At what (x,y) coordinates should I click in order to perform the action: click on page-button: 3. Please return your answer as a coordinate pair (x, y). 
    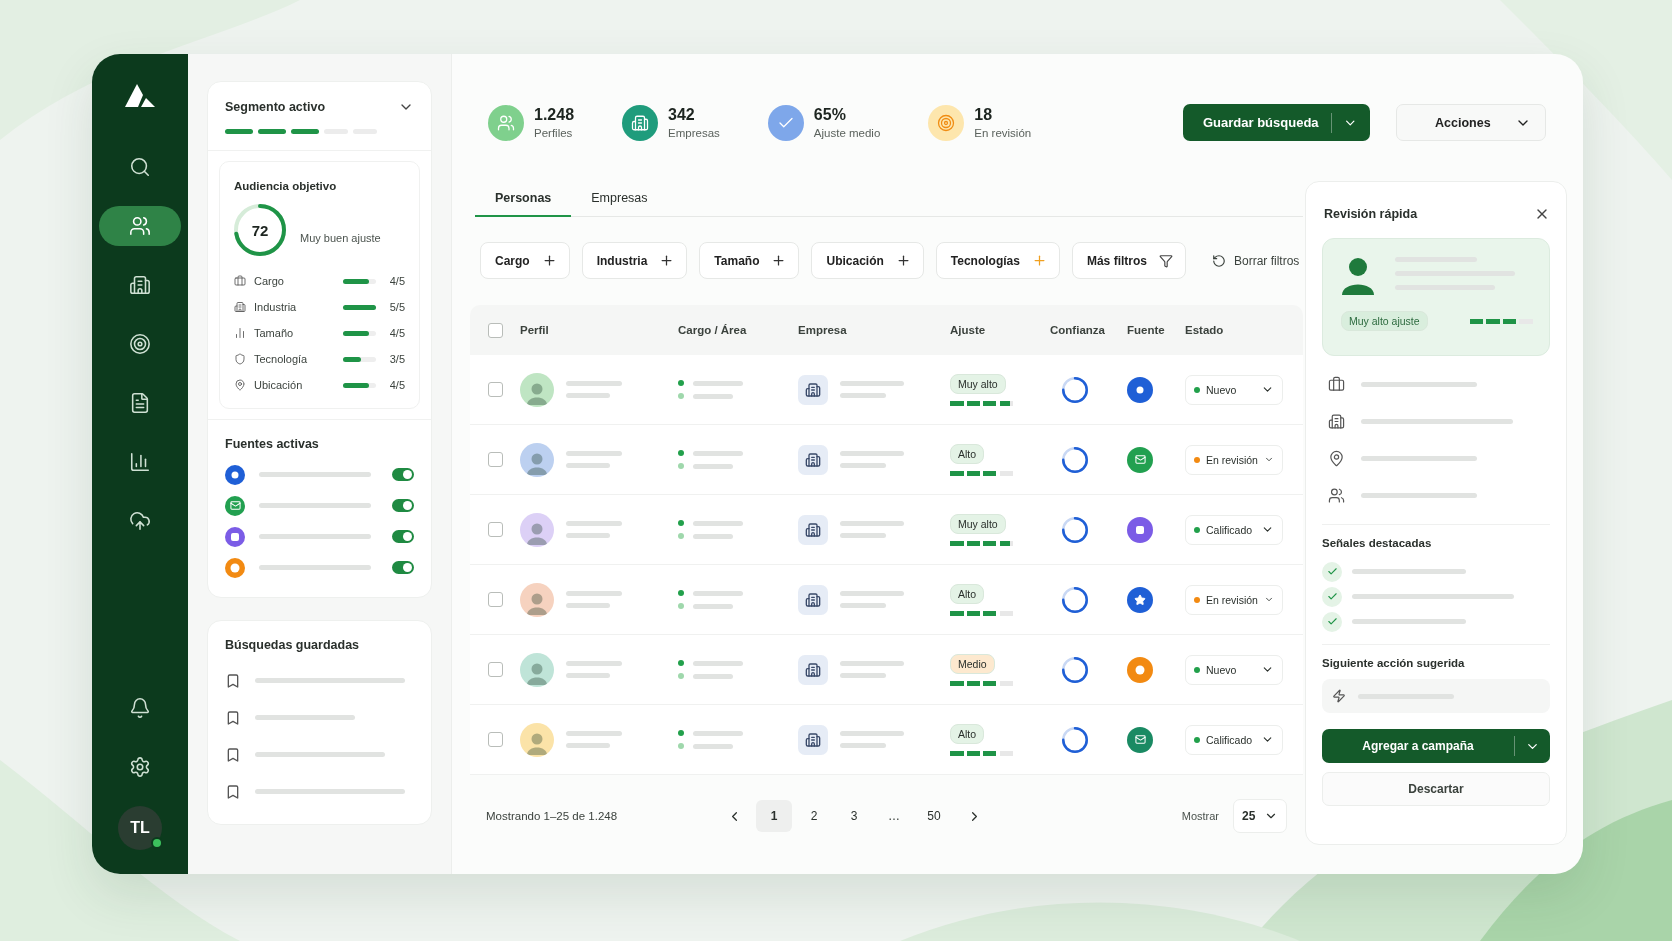
    Looking at the image, I should click on (854, 816).